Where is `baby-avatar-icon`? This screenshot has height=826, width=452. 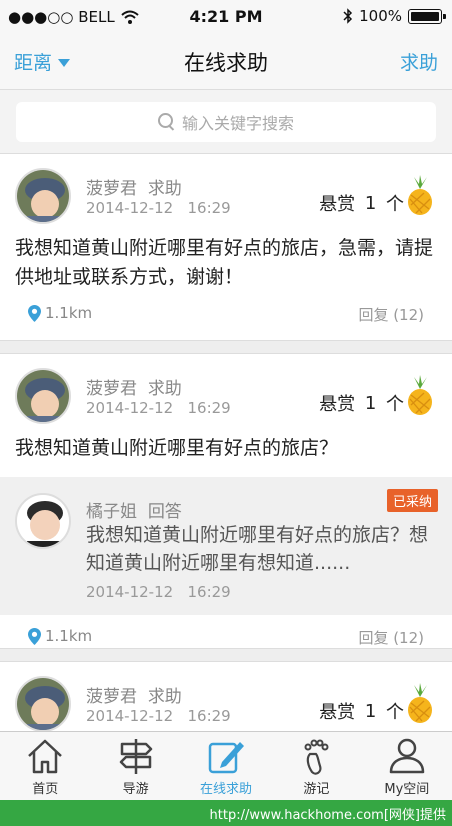 baby-avatar-icon is located at coordinates (43, 521).